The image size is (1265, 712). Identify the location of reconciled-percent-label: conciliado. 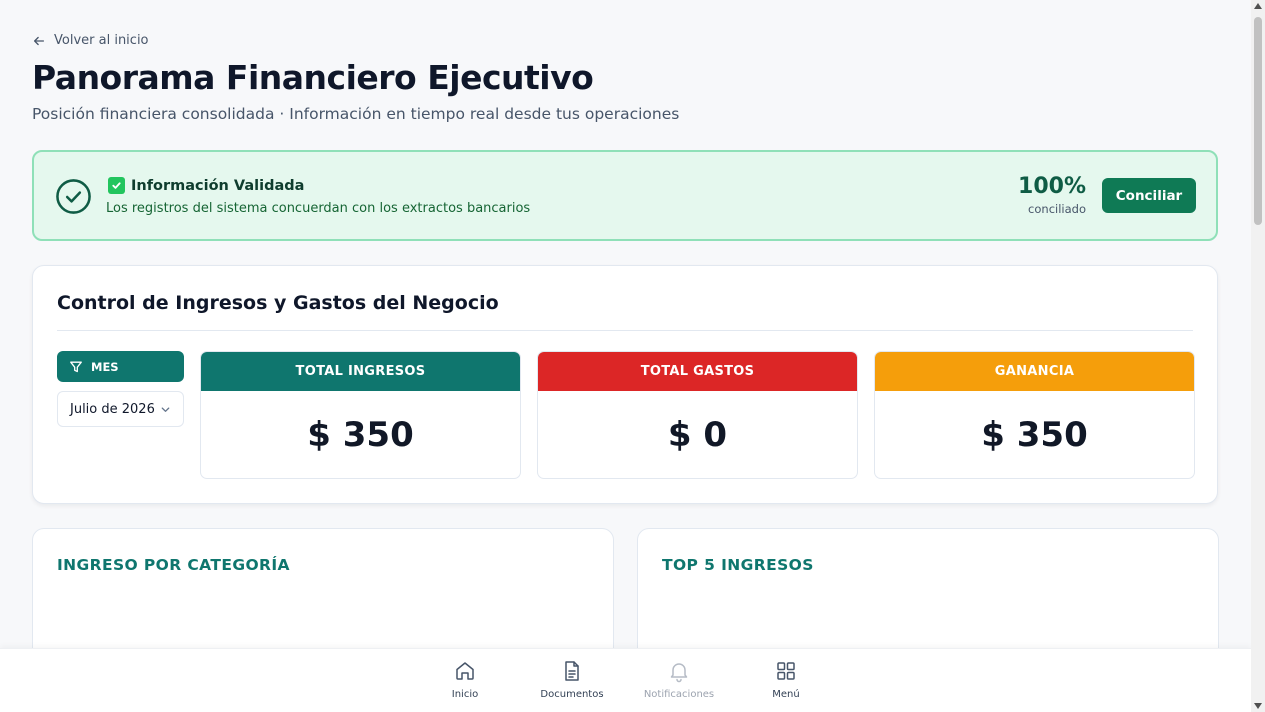
(1057, 209).